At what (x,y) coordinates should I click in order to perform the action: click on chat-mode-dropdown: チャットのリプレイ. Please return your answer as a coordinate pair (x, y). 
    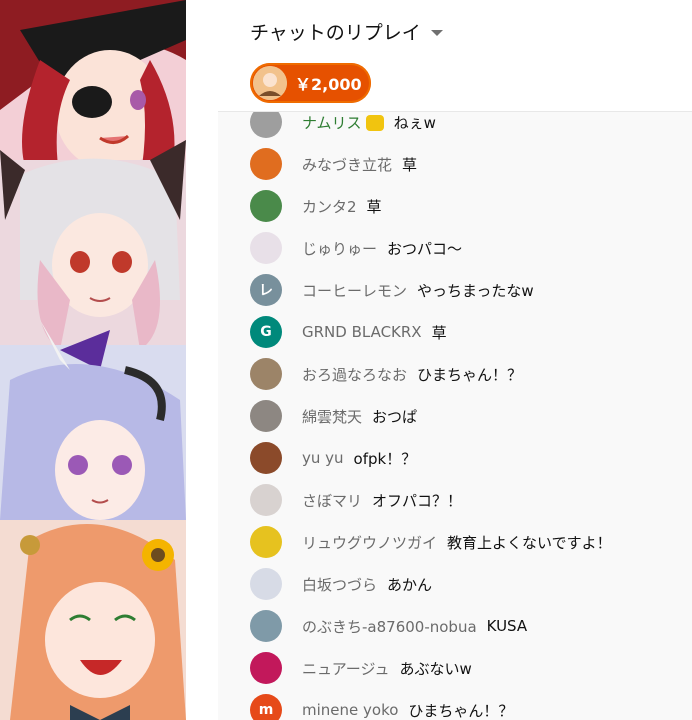
    Looking at the image, I should click on (346, 31).